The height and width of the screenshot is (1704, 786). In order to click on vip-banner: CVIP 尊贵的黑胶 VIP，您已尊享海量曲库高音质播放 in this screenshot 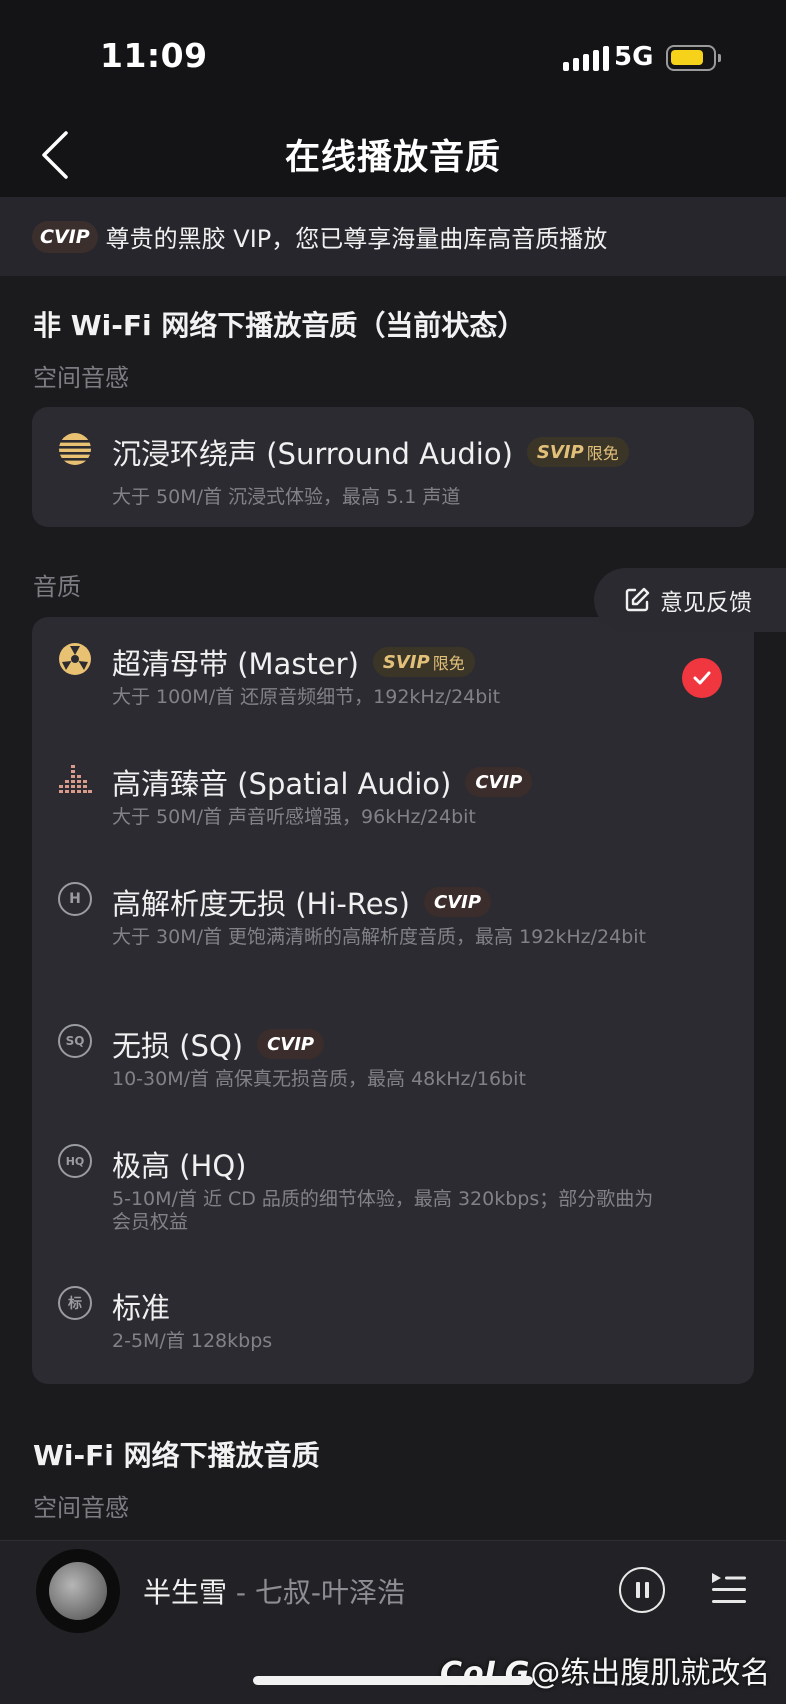, I will do `click(393, 236)`.